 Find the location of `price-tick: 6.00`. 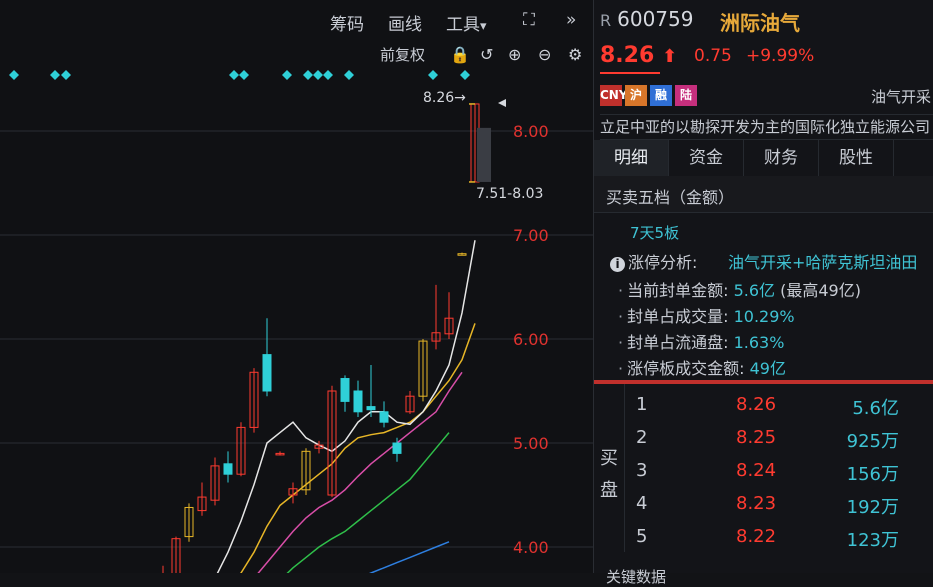

price-tick: 6.00 is located at coordinates (531, 339).